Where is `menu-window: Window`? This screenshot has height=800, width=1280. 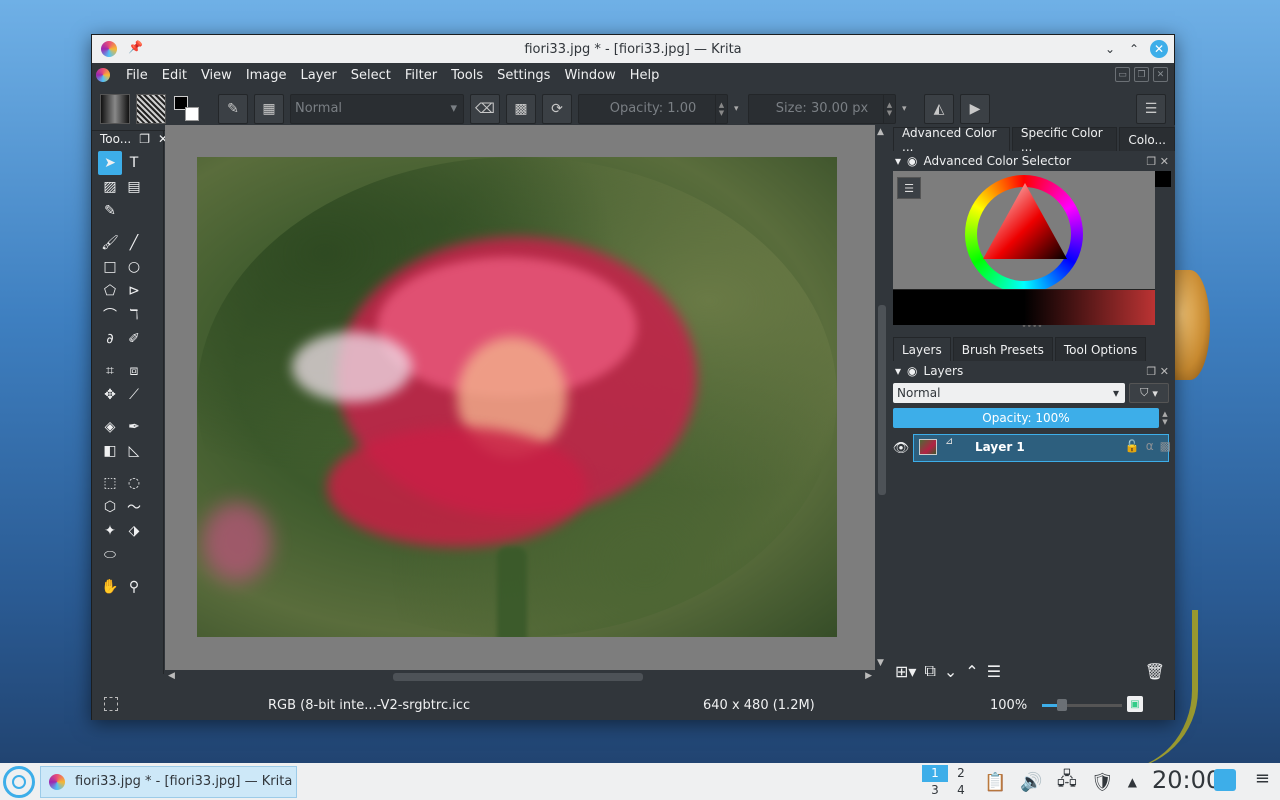
menu-window: Window is located at coordinates (589, 75).